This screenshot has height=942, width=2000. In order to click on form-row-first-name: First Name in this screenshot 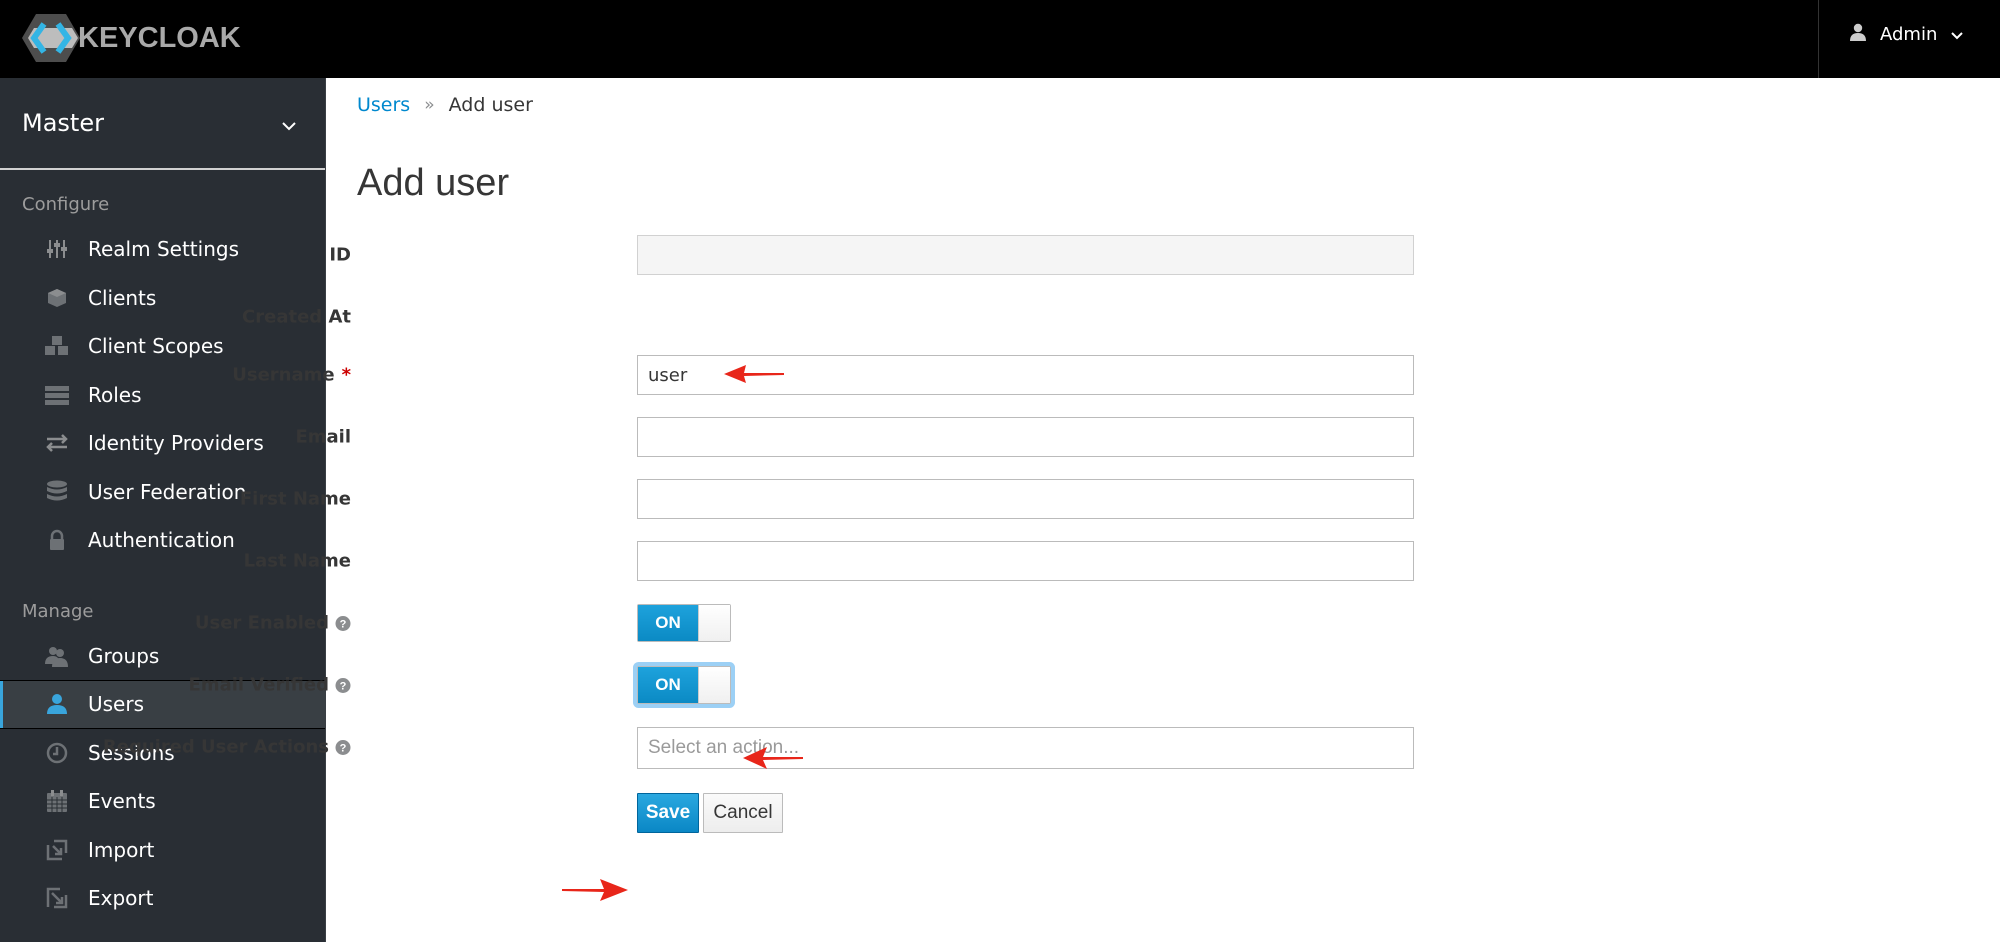, I will do `click(1033, 499)`.